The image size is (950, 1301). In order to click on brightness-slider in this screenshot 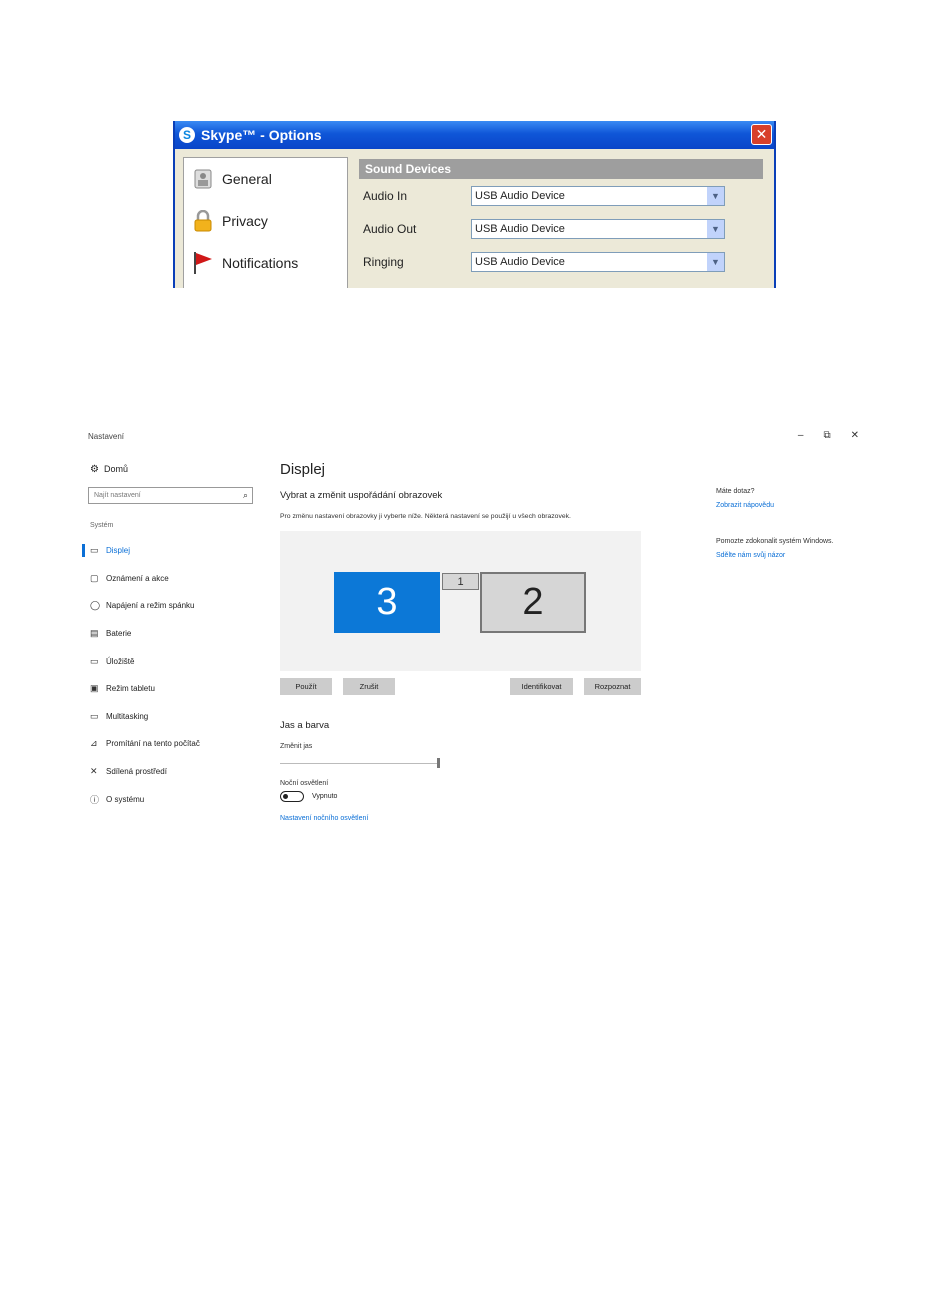, I will do `click(360, 763)`.